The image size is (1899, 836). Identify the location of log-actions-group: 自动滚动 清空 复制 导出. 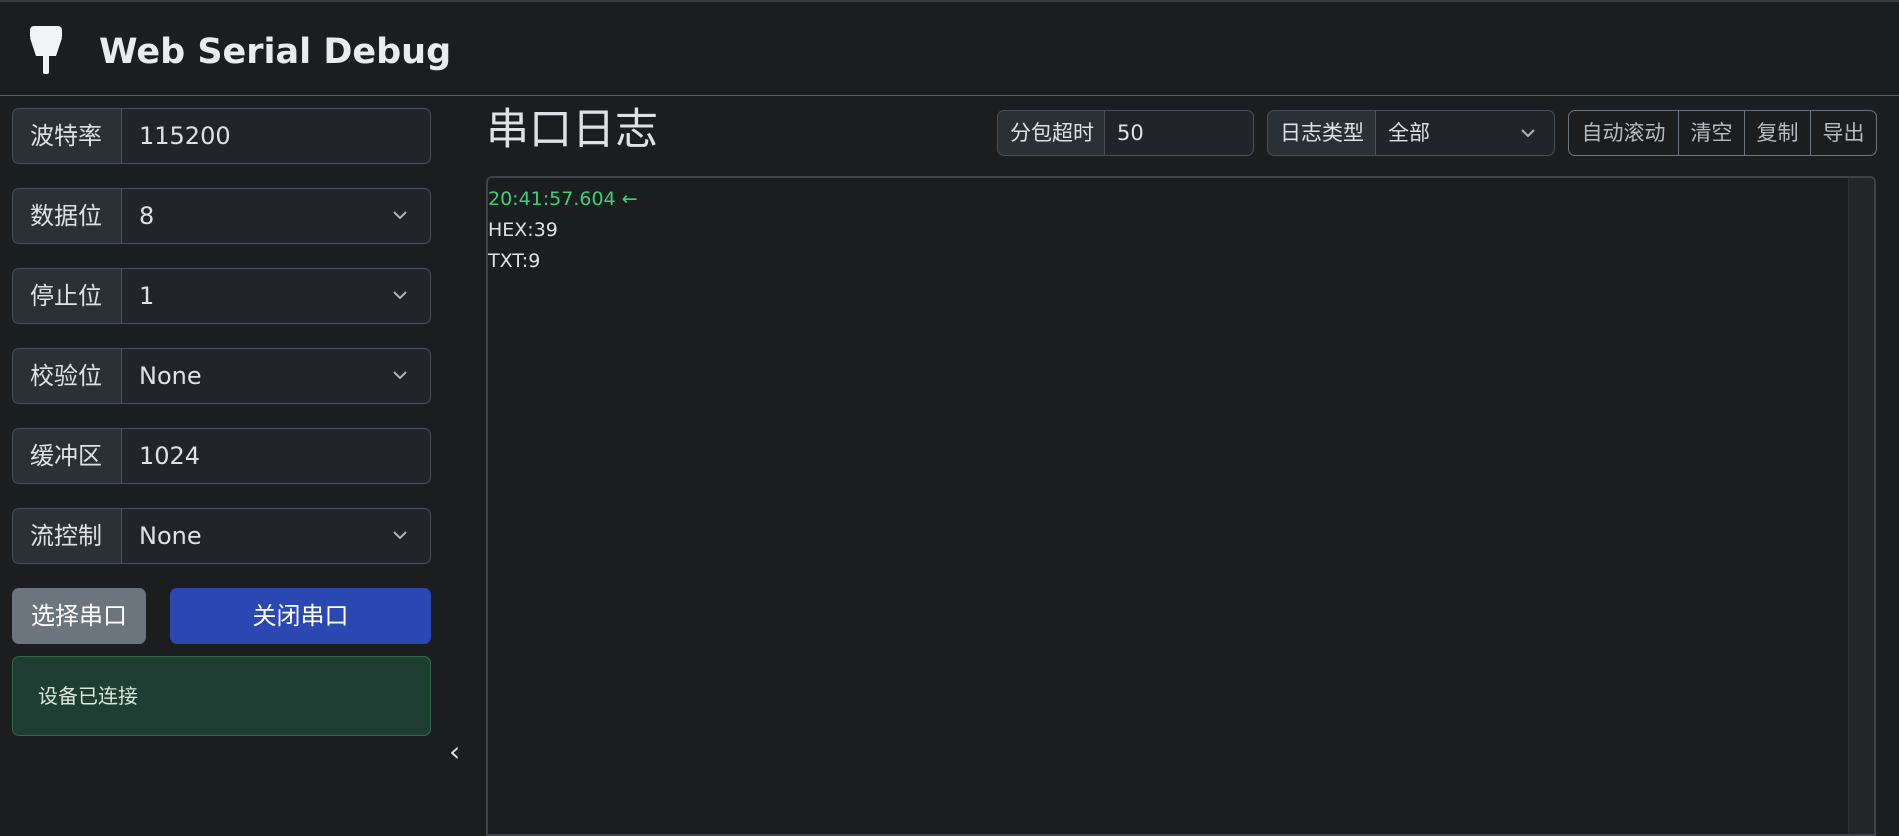
(1722, 133).